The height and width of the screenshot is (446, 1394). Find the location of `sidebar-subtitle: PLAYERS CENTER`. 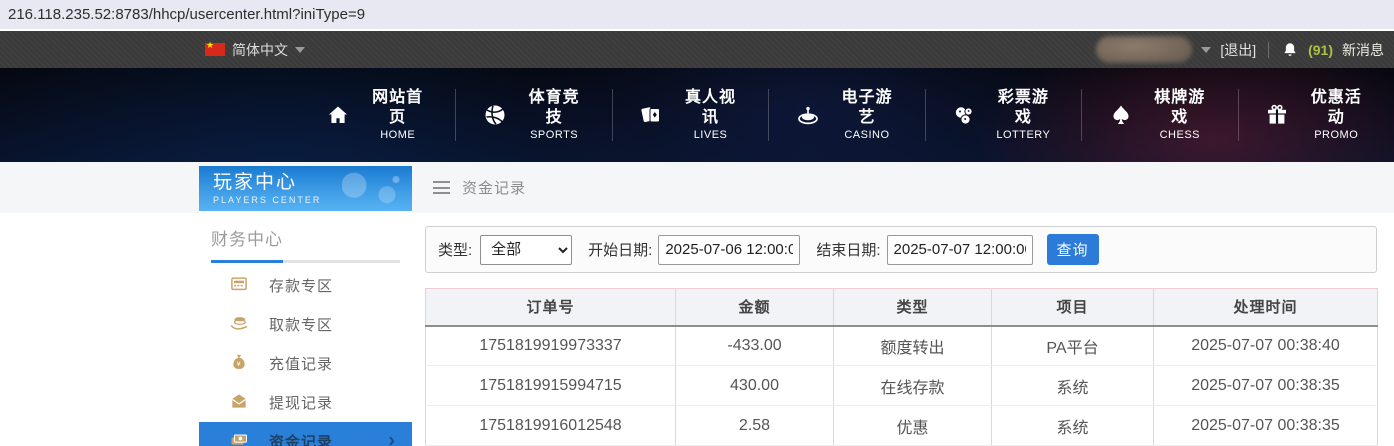

sidebar-subtitle: PLAYERS CENTER is located at coordinates (267, 200).